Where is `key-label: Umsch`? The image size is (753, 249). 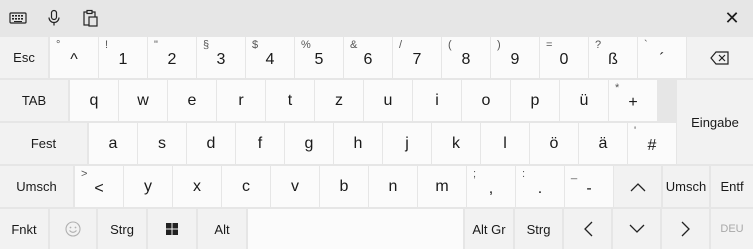
key-label: Umsch is located at coordinates (36, 186).